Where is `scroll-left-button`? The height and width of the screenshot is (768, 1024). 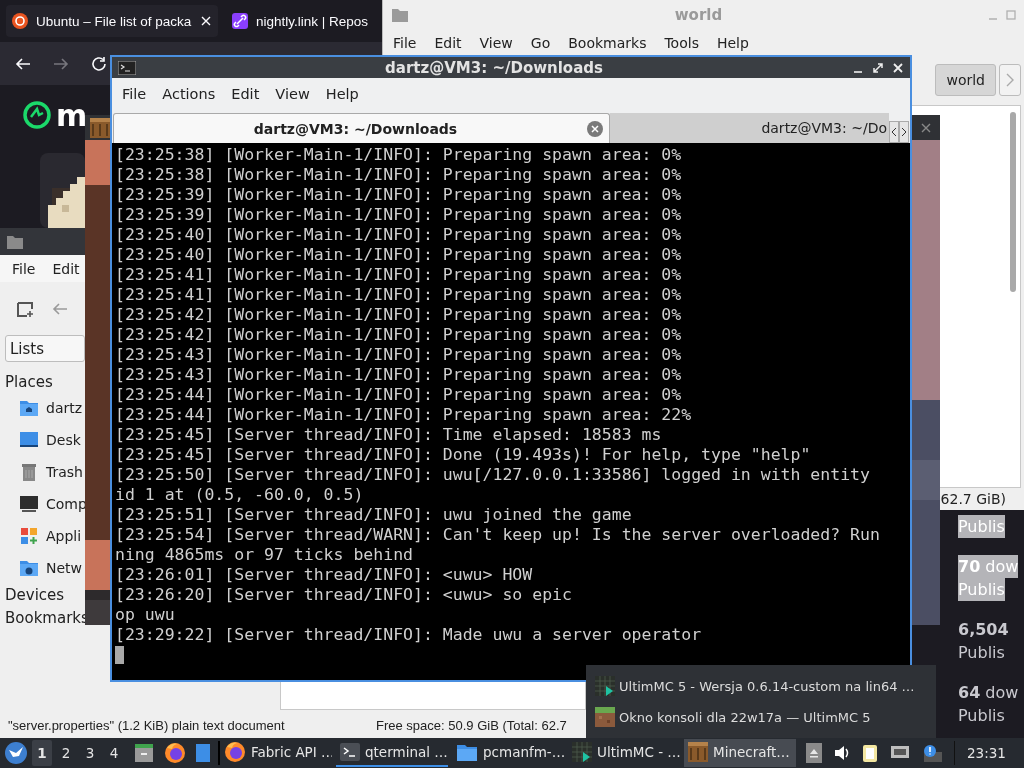 scroll-left-button is located at coordinates (894, 132).